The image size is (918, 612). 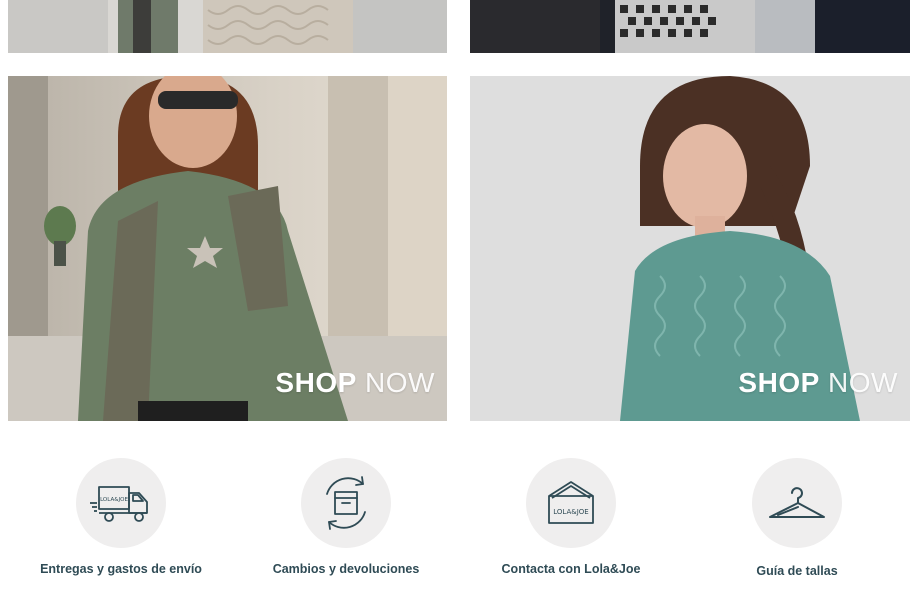 I want to click on service-size-guide: Guía de tallas, so click(x=797, y=518).